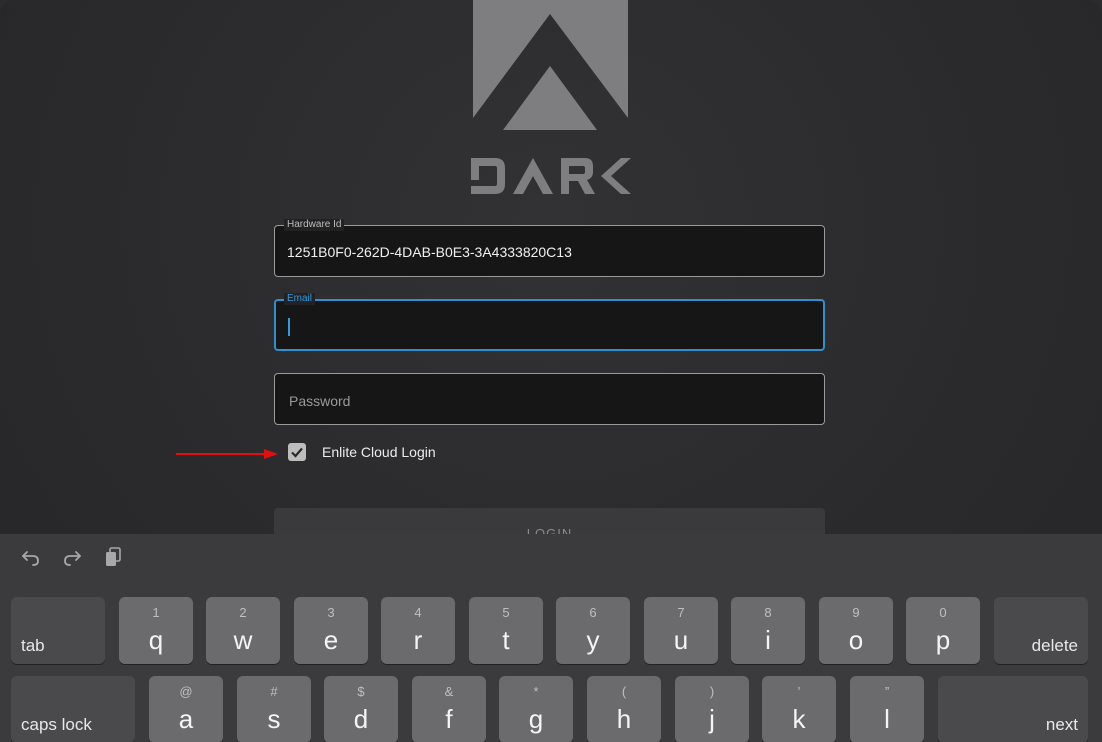 The width and height of the screenshot is (1102, 742). I want to click on delete-key: delete, so click(1041, 630).